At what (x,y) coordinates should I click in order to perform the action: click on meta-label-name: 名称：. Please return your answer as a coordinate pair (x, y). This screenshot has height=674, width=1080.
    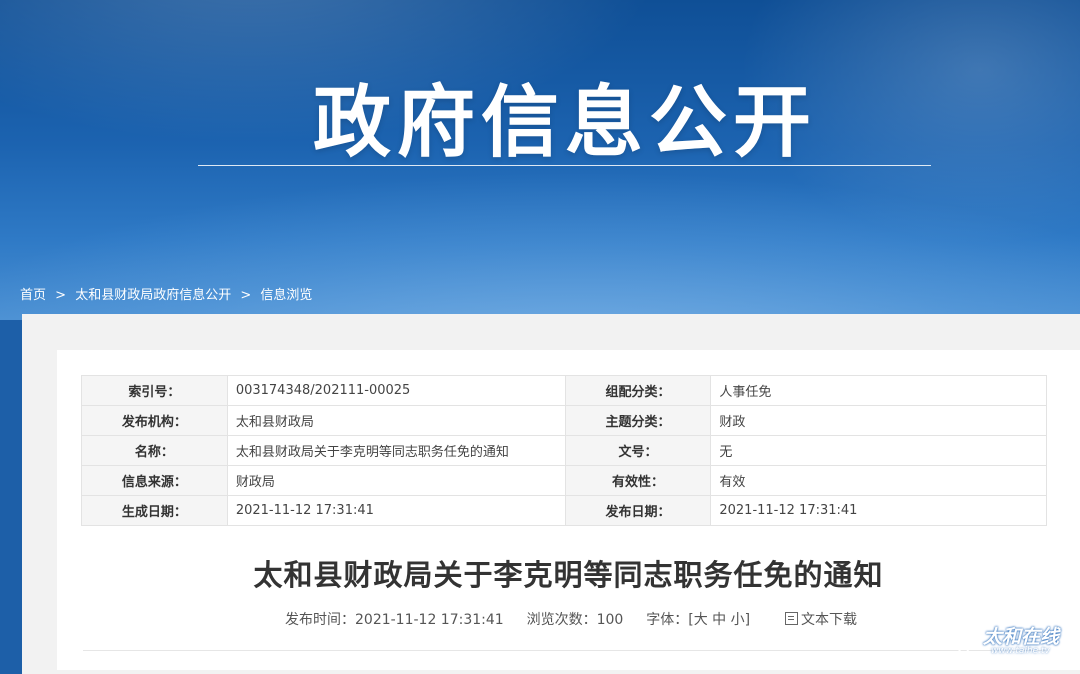
    Looking at the image, I should click on (154, 450).